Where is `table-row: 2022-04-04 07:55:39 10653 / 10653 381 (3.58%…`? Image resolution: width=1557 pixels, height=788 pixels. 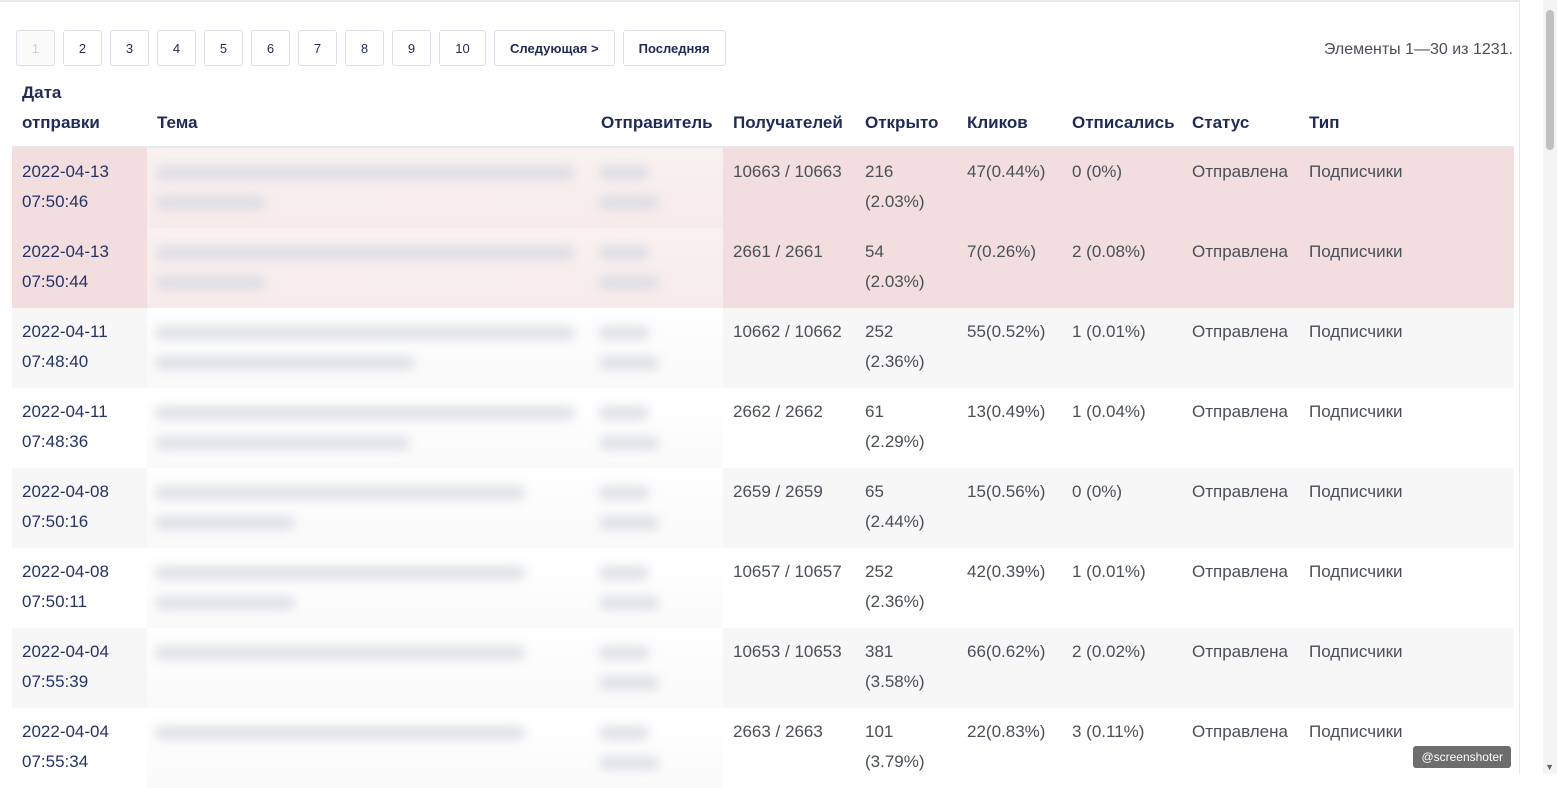
table-row: 2022-04-04 07:55:39 10653 / 10653 381 (3.58%… is located at coordinates (763, 668).